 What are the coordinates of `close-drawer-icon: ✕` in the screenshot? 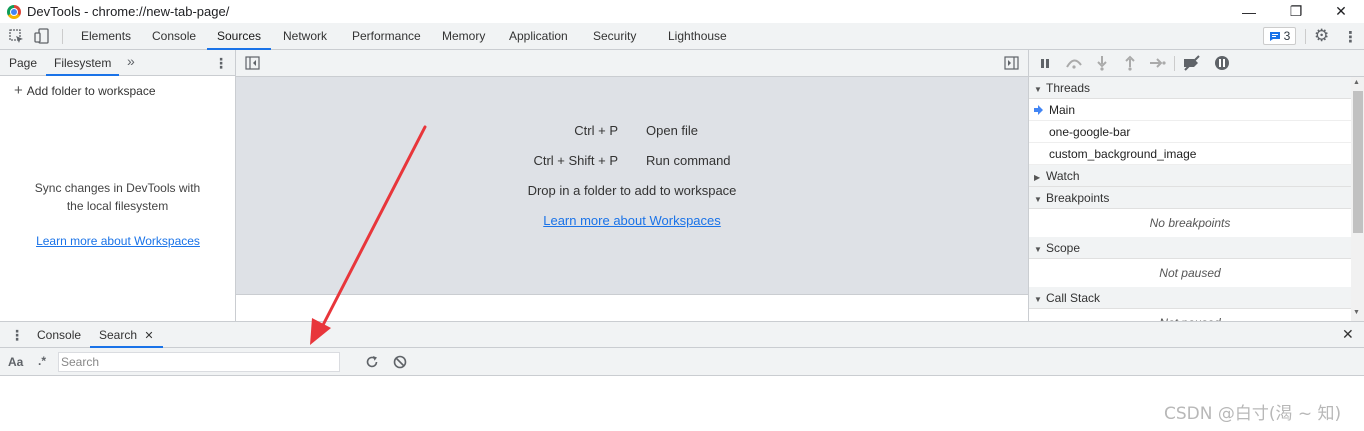 It's located at (1348, 334).